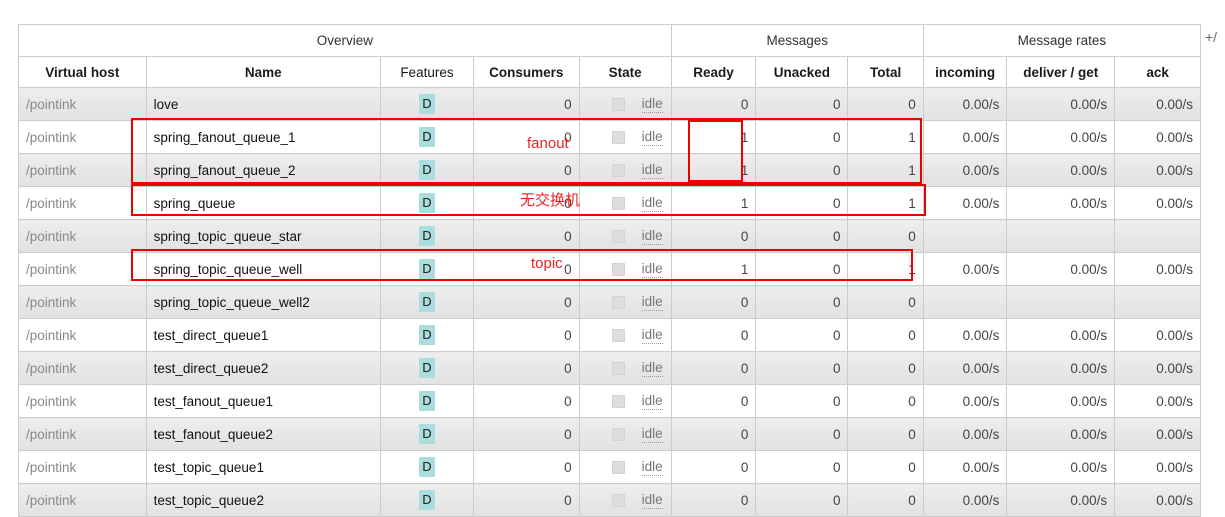 This screenshot has width=1225, height=517. I want to click on queue-name-link: spring_topic_queue_star, so click(228, 236).